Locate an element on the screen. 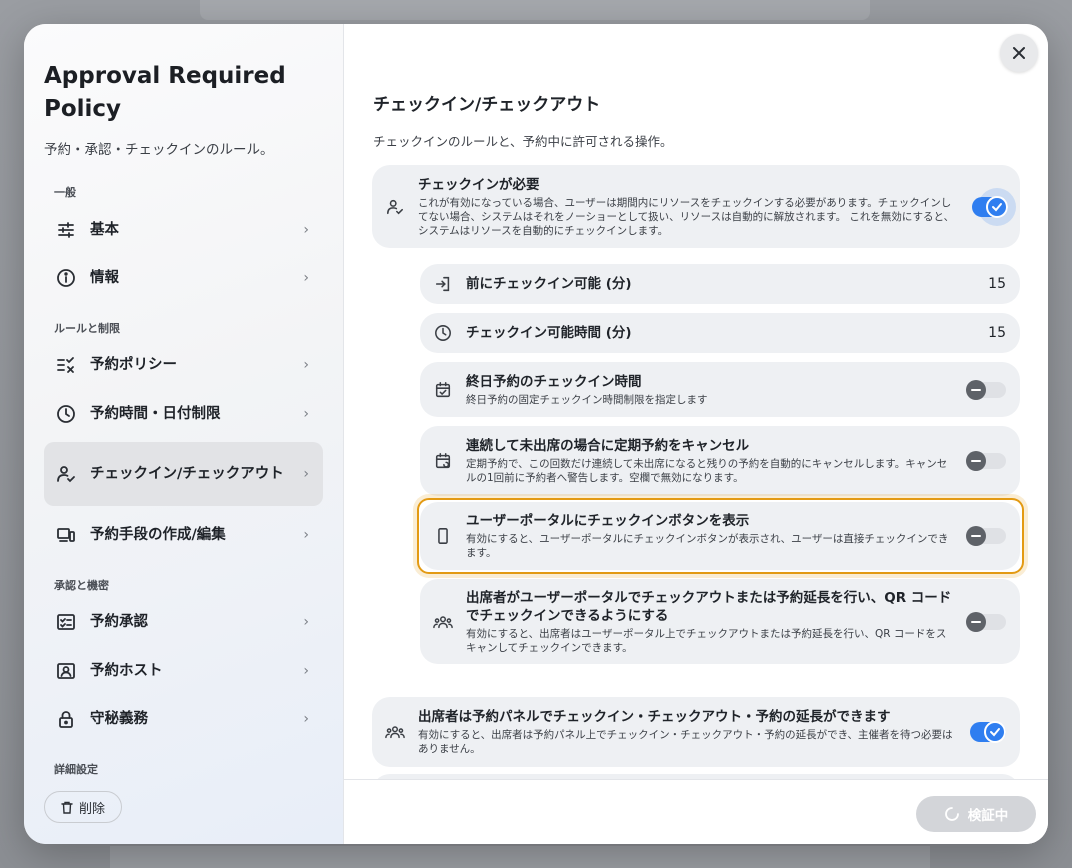 Image resolution: width=1072 pixels, height=868 pixels. sidebar-item-approval: 予約承認 › is located at coordinates (183, 622).